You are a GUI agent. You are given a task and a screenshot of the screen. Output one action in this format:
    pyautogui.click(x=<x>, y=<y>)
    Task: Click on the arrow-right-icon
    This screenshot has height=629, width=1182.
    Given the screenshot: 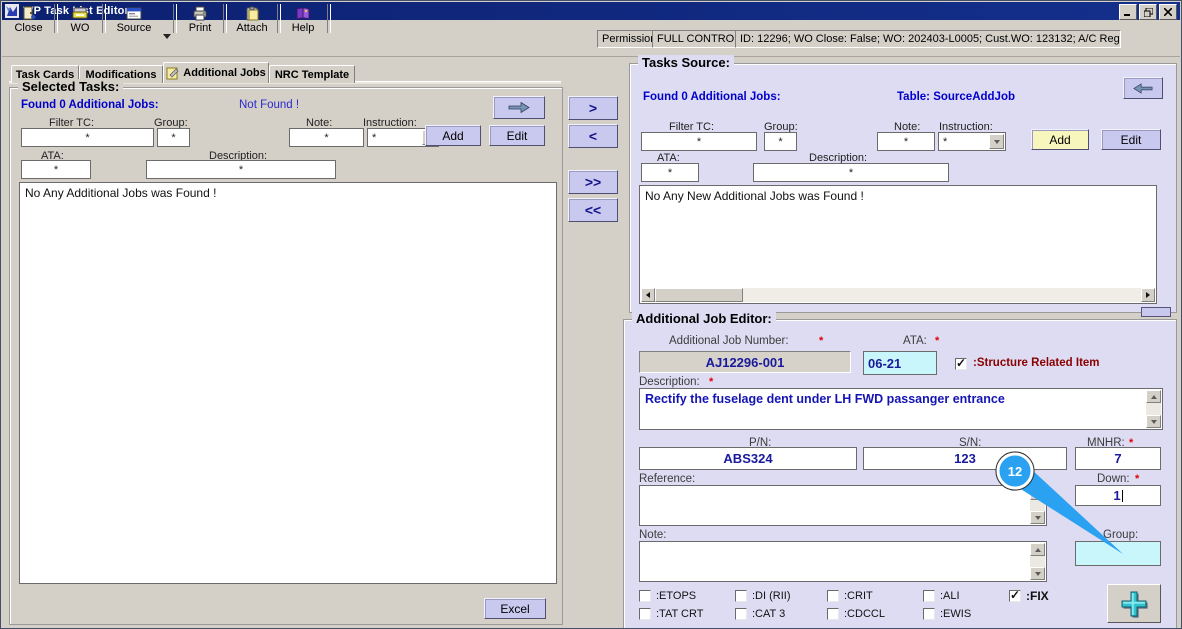 What is the action you would take?
    pyautogui.click(x=519, y=107)
    